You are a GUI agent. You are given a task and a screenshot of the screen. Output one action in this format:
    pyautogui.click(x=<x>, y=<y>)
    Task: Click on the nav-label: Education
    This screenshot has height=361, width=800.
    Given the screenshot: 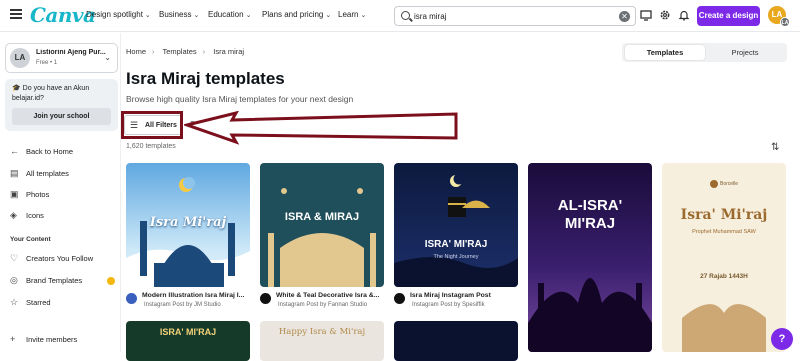 What is the action you would take?
    pyautogui.click(x=226, y=14)
    